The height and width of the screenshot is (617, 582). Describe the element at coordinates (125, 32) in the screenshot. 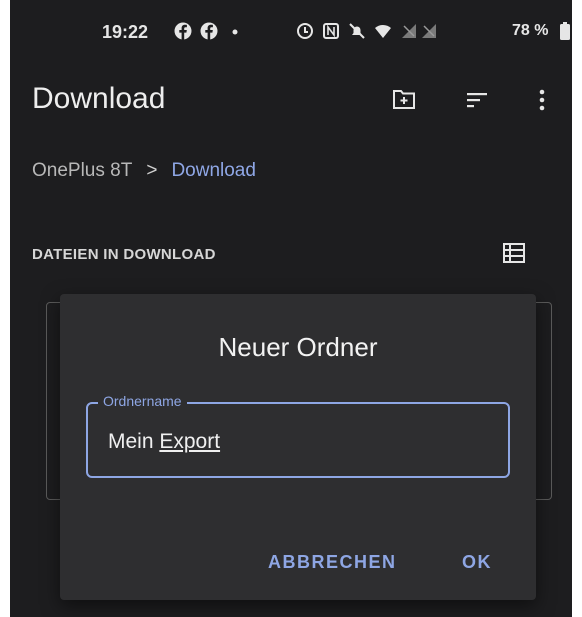

I see `status-time: 19:22` at that location.